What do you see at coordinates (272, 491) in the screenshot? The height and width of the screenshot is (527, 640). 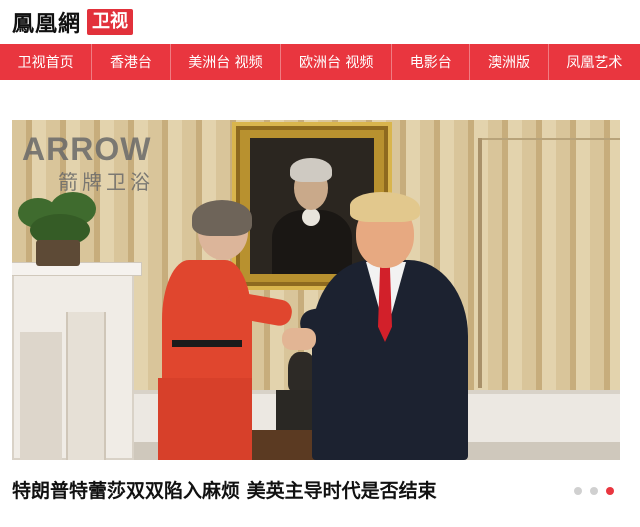 I see `hero-caption-link: 特朗普特蕾莎双双陷入麻烦 美英主导时代是否结束` at bounding box center [272, 491].